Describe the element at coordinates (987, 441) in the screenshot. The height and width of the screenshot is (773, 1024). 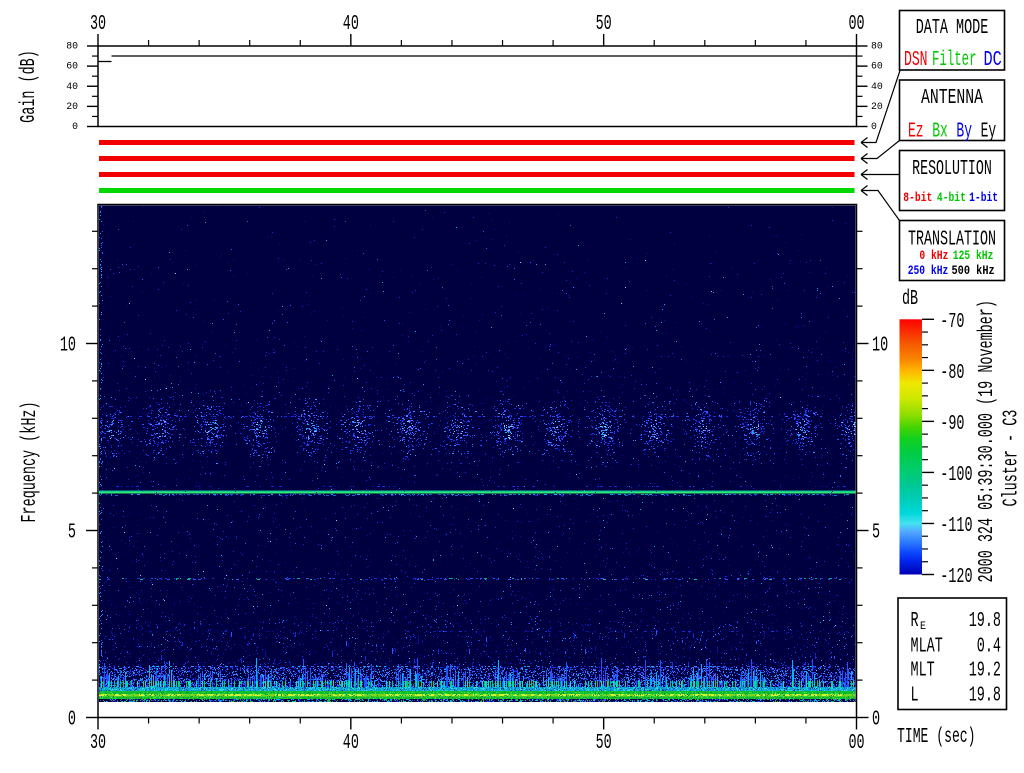
I see `svg-text:2000 324 05:39:30.000 (19 Nove: 2000 324 05:39:30.000 (19 November)` at that location.